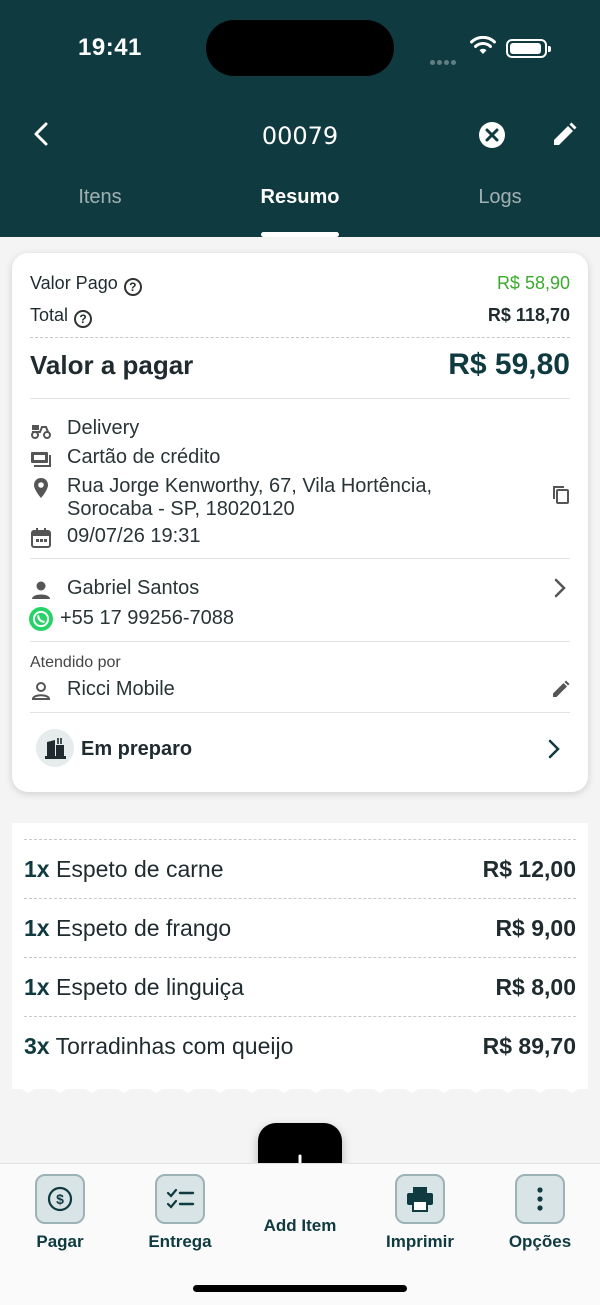  I want to click on status-bar: 19:41, so click(300, 50).